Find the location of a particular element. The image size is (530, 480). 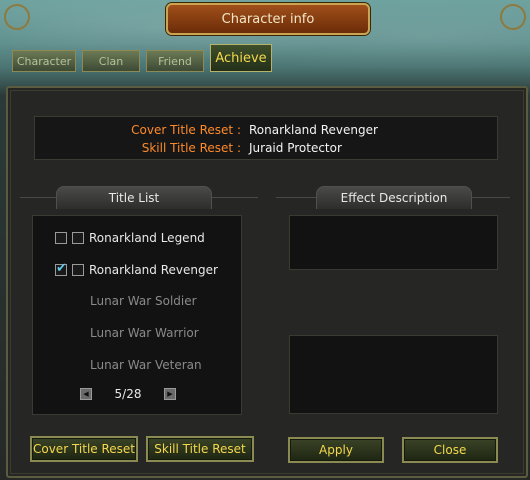

list-item: Lunar War Soldier is located at coordinates (143, 301).